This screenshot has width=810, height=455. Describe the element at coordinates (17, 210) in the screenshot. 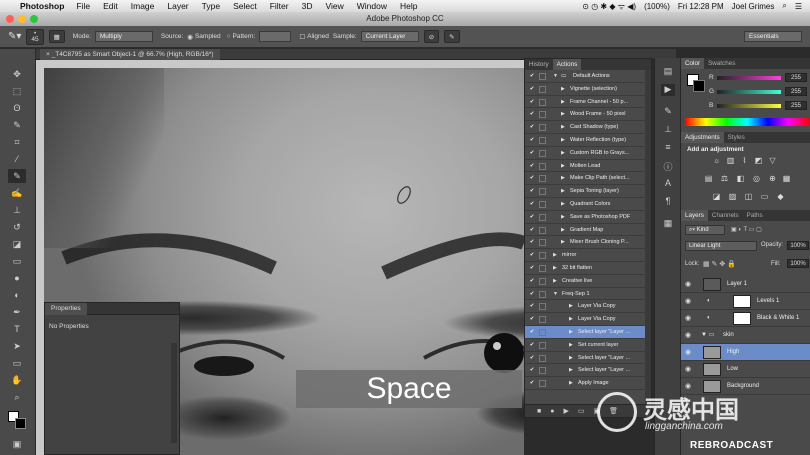

I see `clone-stamp-tool-icon: ⊥` at that location.